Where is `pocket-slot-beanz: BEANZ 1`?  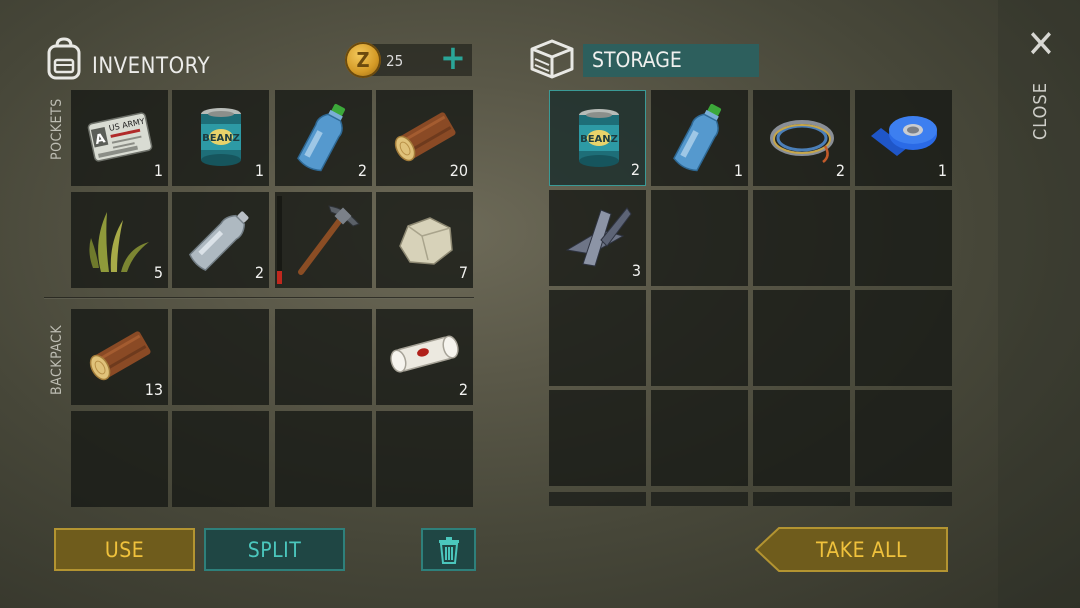 pocket-slot-beanz: BEANZ 1 is located at coordinates (220, 138).